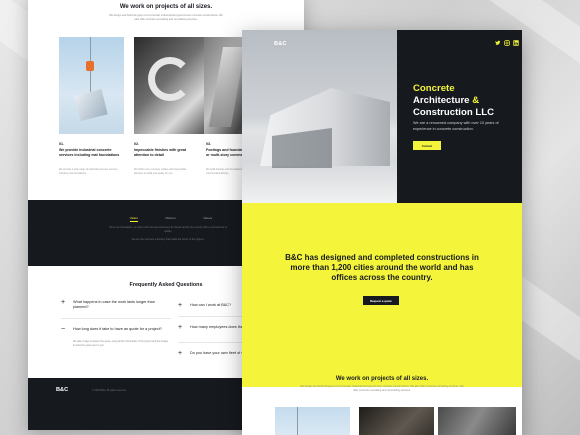 The width and height of the screenshot is (580, 435). I want to click on hero-title-ampersand: &, so click(476, 100).